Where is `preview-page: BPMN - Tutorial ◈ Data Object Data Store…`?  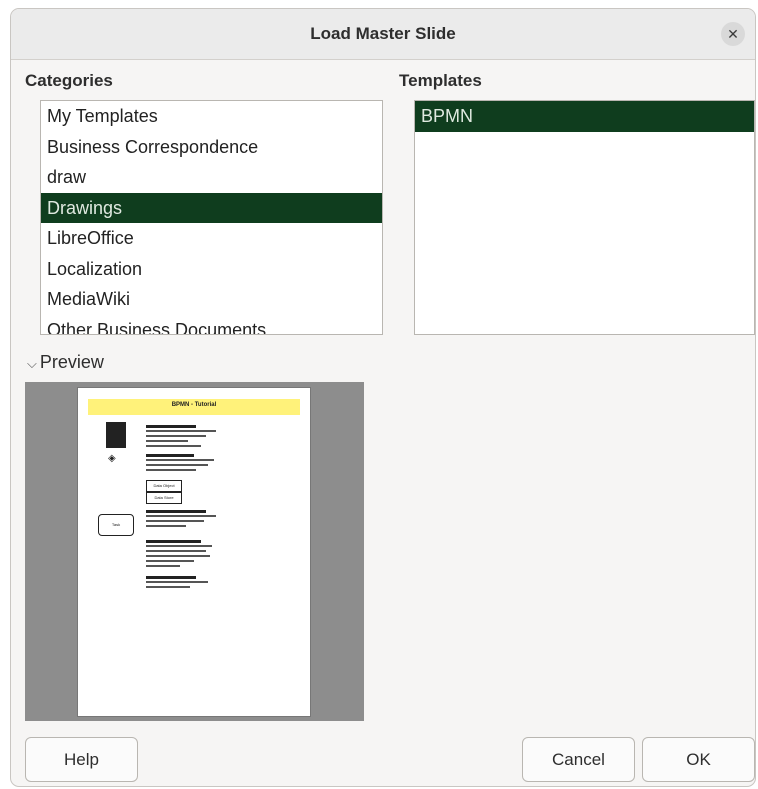
preview-page: BPMN - Tutorial ◈ Data Object Data Store… is located at coordinates (194, 552).